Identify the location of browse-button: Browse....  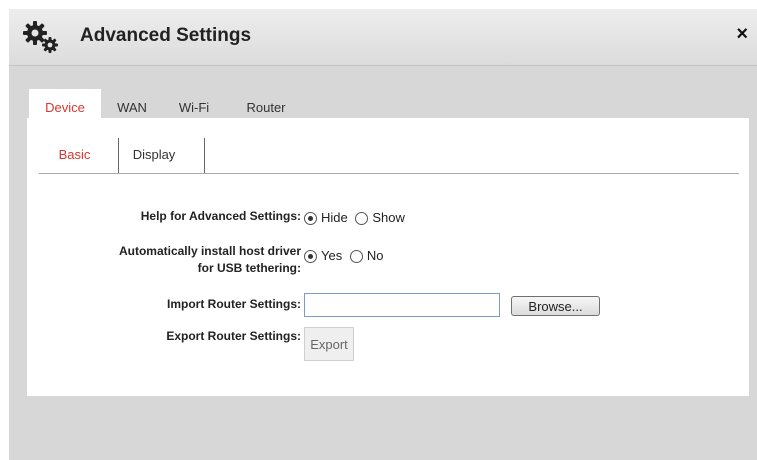
(555, 306).